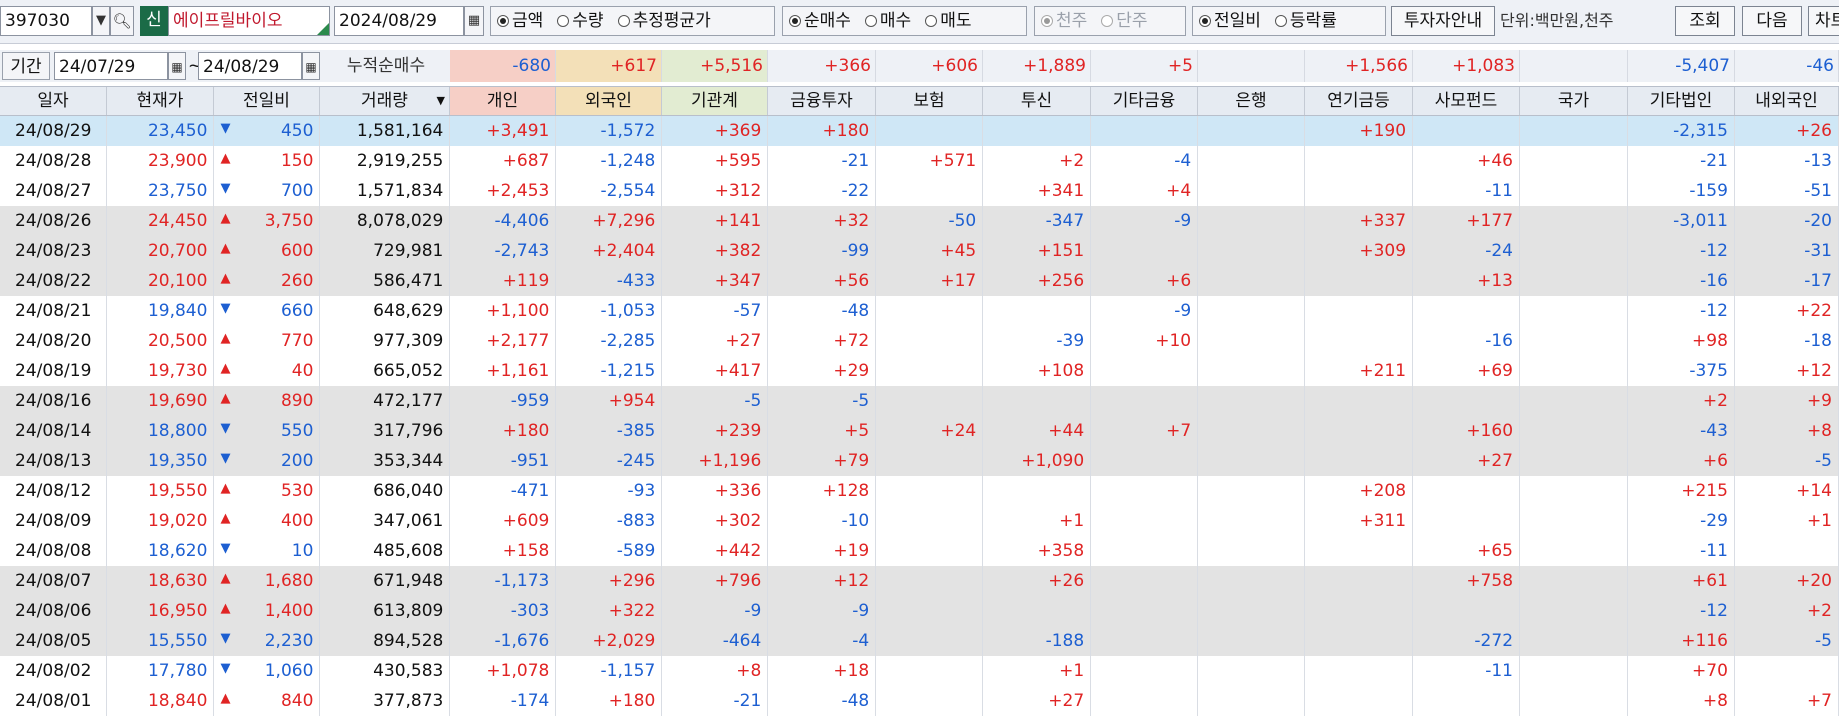 Image resolution: width=1839 pixels, height=718 pixels. What do you see at coordinates (111, 66) in the screenshot?
I see `period-from-input: 24/07/29` at bounding box center [111, 66].